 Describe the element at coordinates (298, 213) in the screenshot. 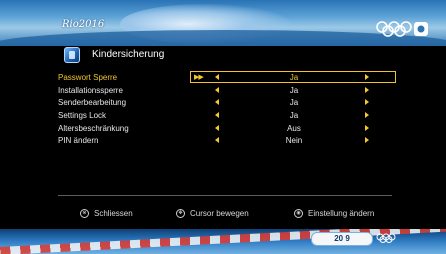

I see `ok-key-icon: ◉` at that location.